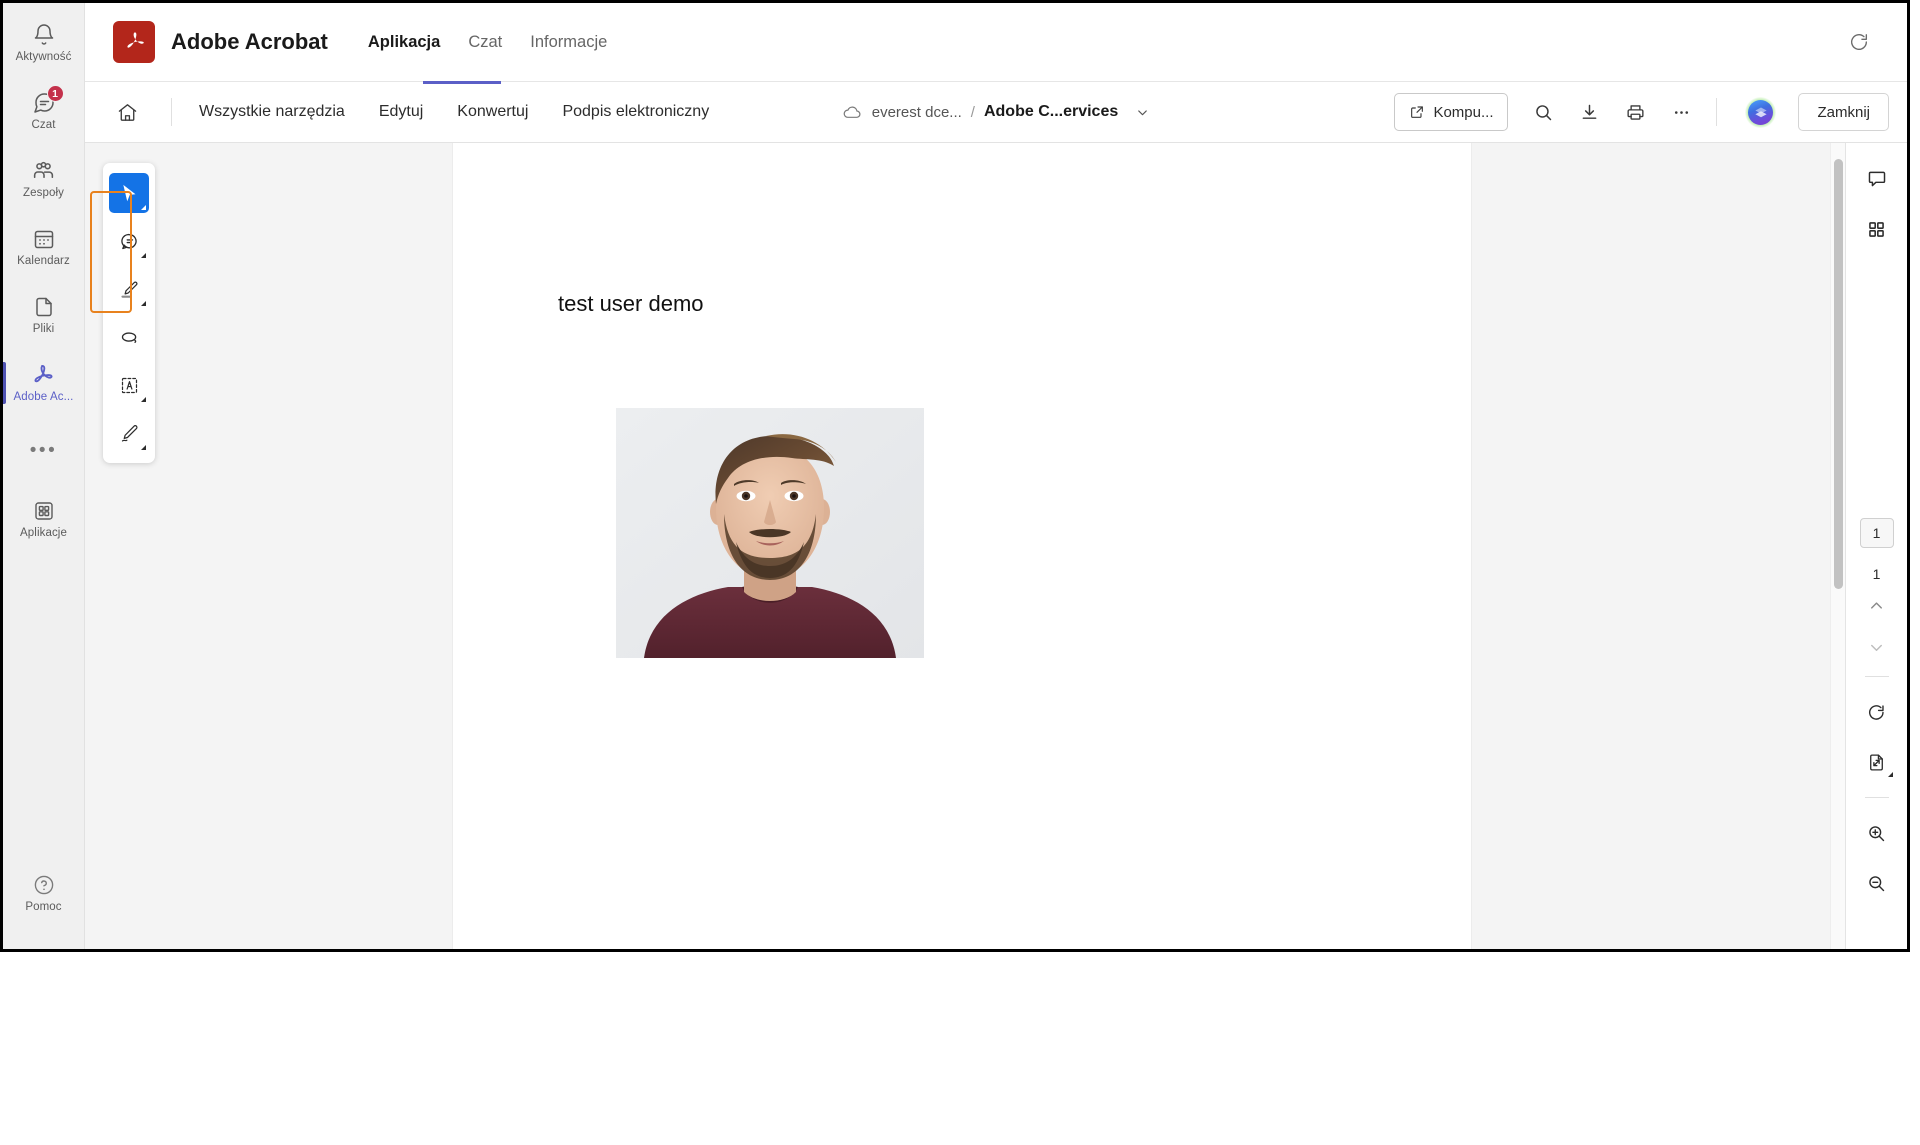 This screenshot has height=1145, width=1920. I want to click on apps-grid-icon, so click(44, 511).